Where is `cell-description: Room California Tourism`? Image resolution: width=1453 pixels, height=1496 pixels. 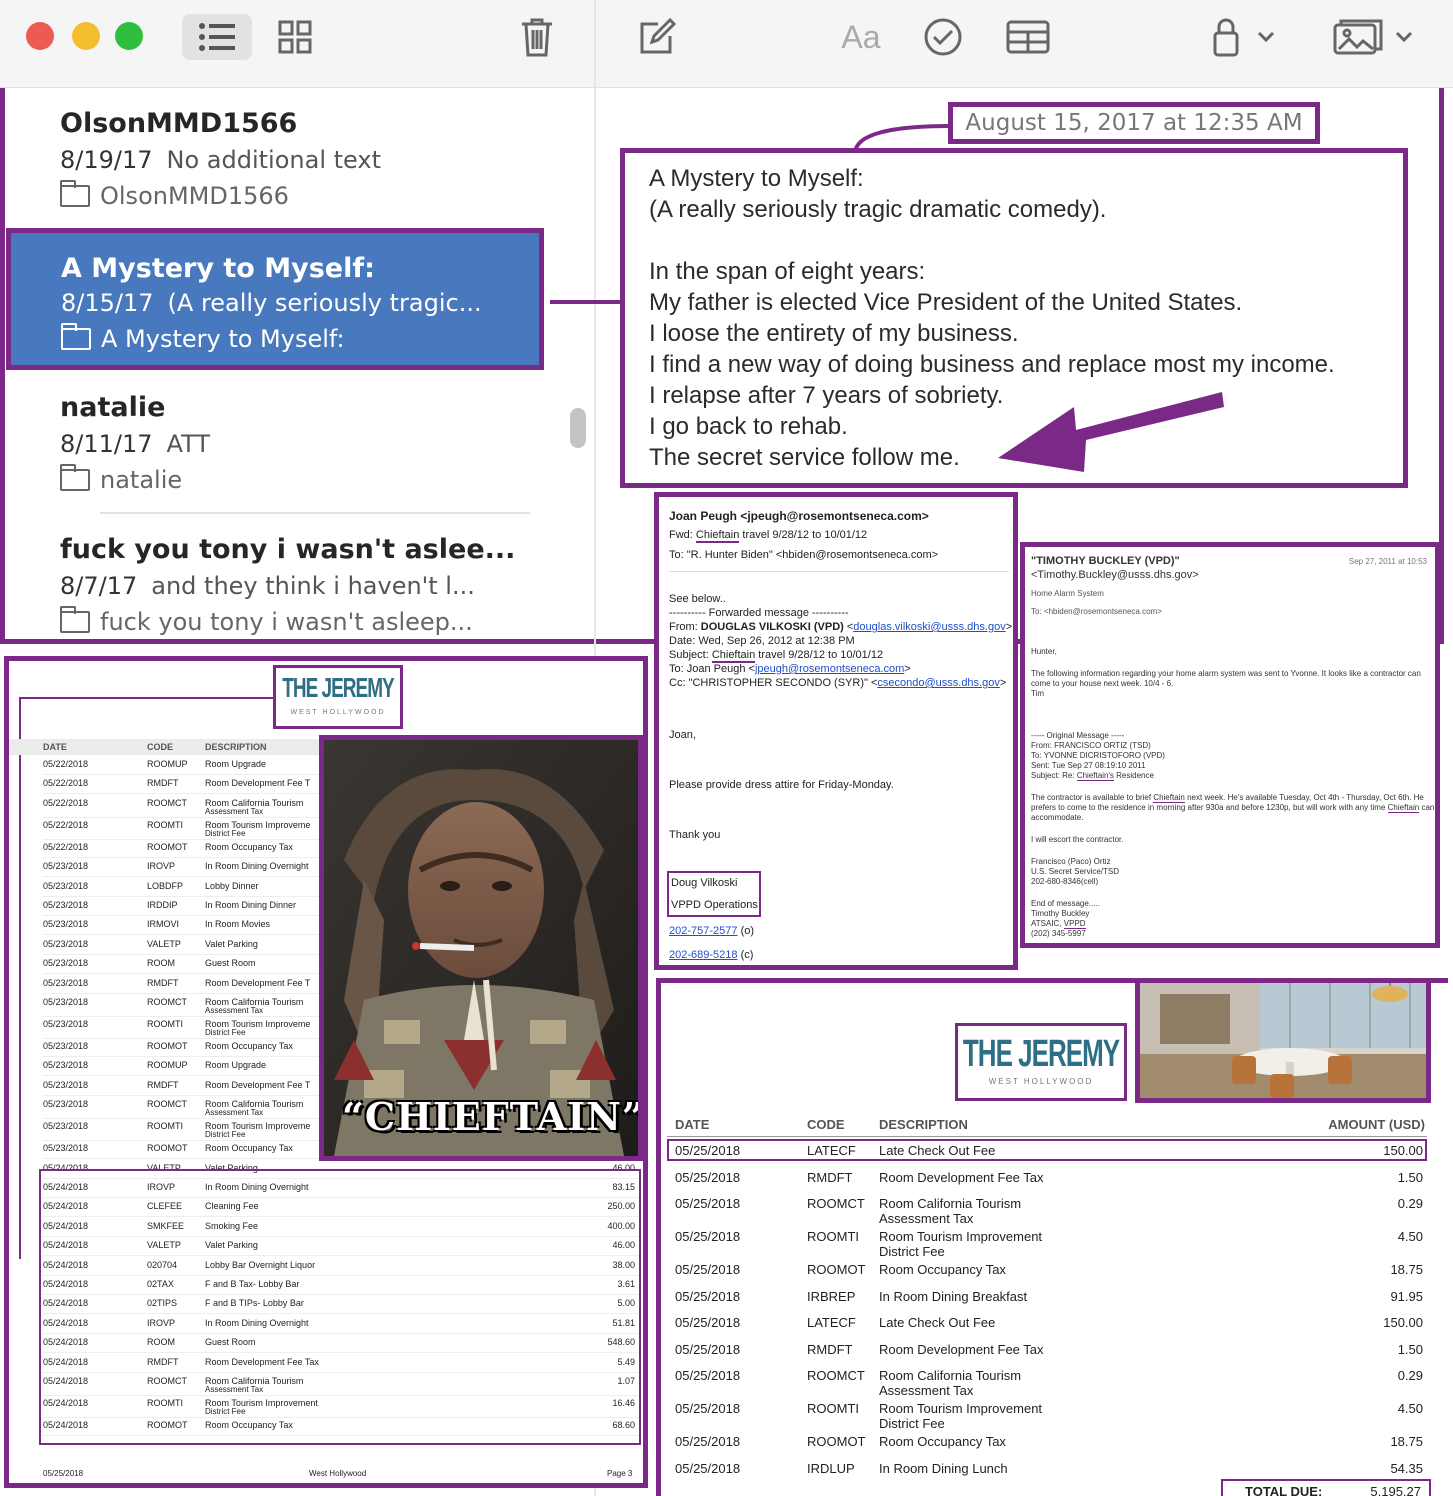
cell-description: Room California Tourism is located at coordinates (950, 1375).